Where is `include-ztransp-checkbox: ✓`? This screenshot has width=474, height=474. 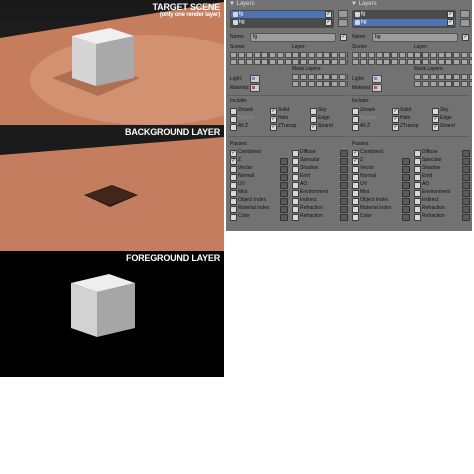
include-ztransp-checkbox: ✓ is located at coordinates (273, 127).